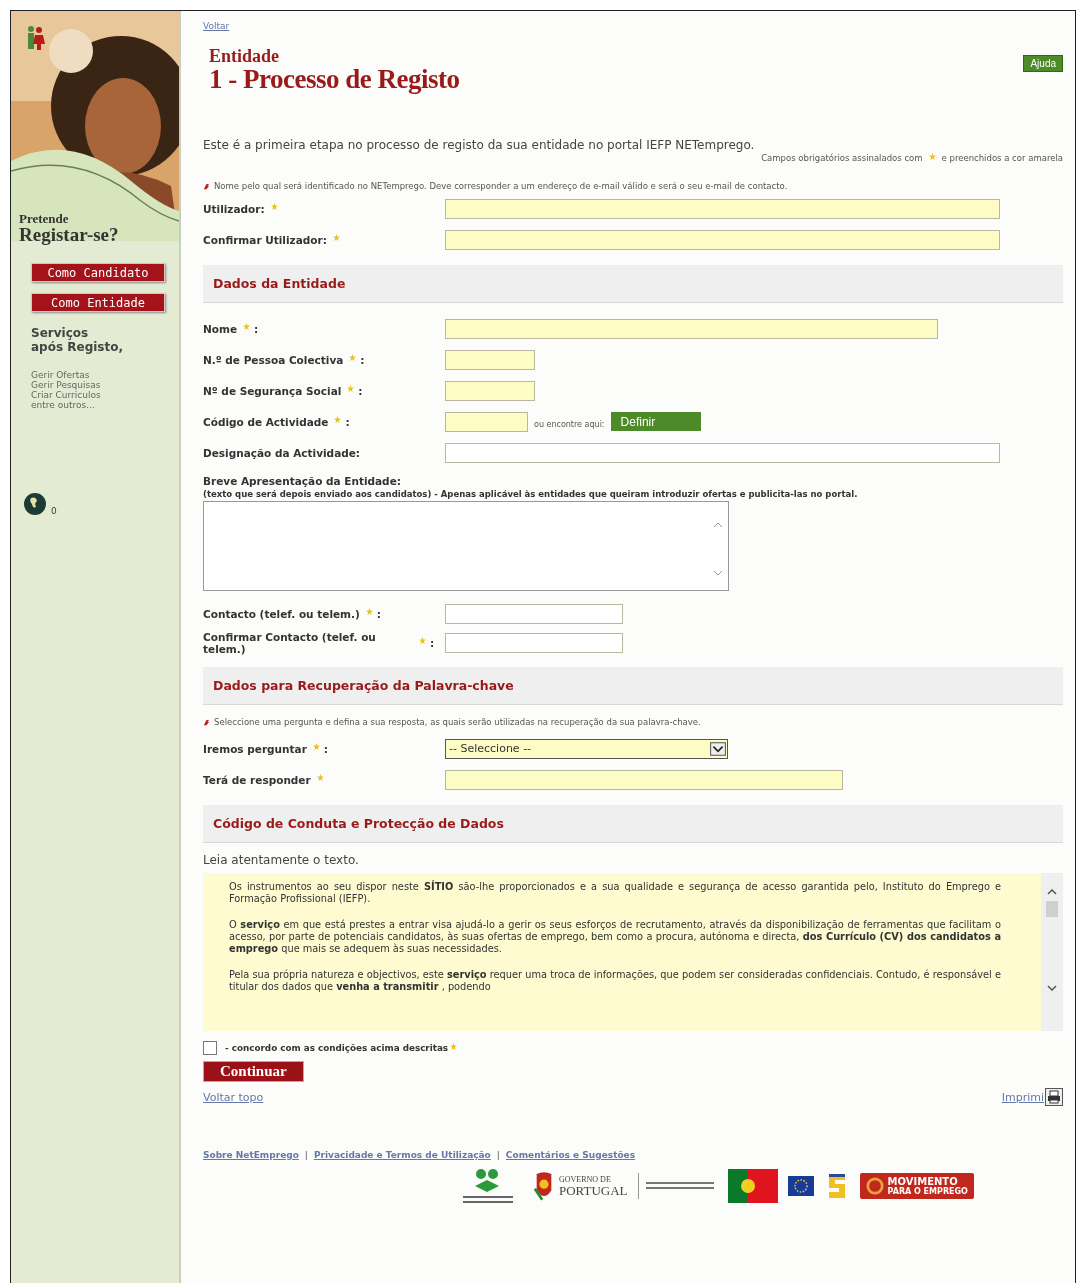 The width and height of the screenshot is (1080, 1283). Describe the element at coordinates (253, 1071) in the screenshot. I see `continue-button: Continuar` at that location.